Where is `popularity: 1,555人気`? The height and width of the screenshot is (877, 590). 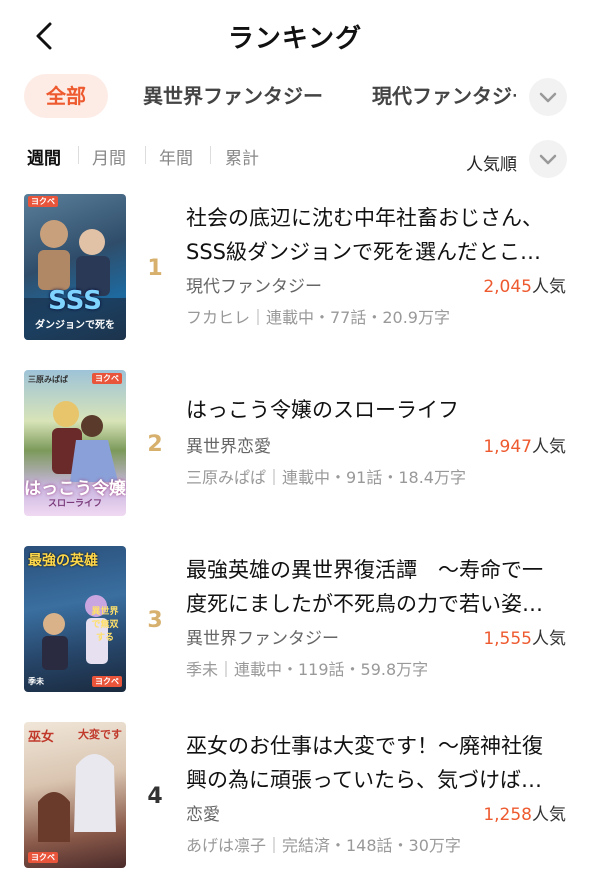 popularity: 1,555人気 is located at coordinates (524, 636).